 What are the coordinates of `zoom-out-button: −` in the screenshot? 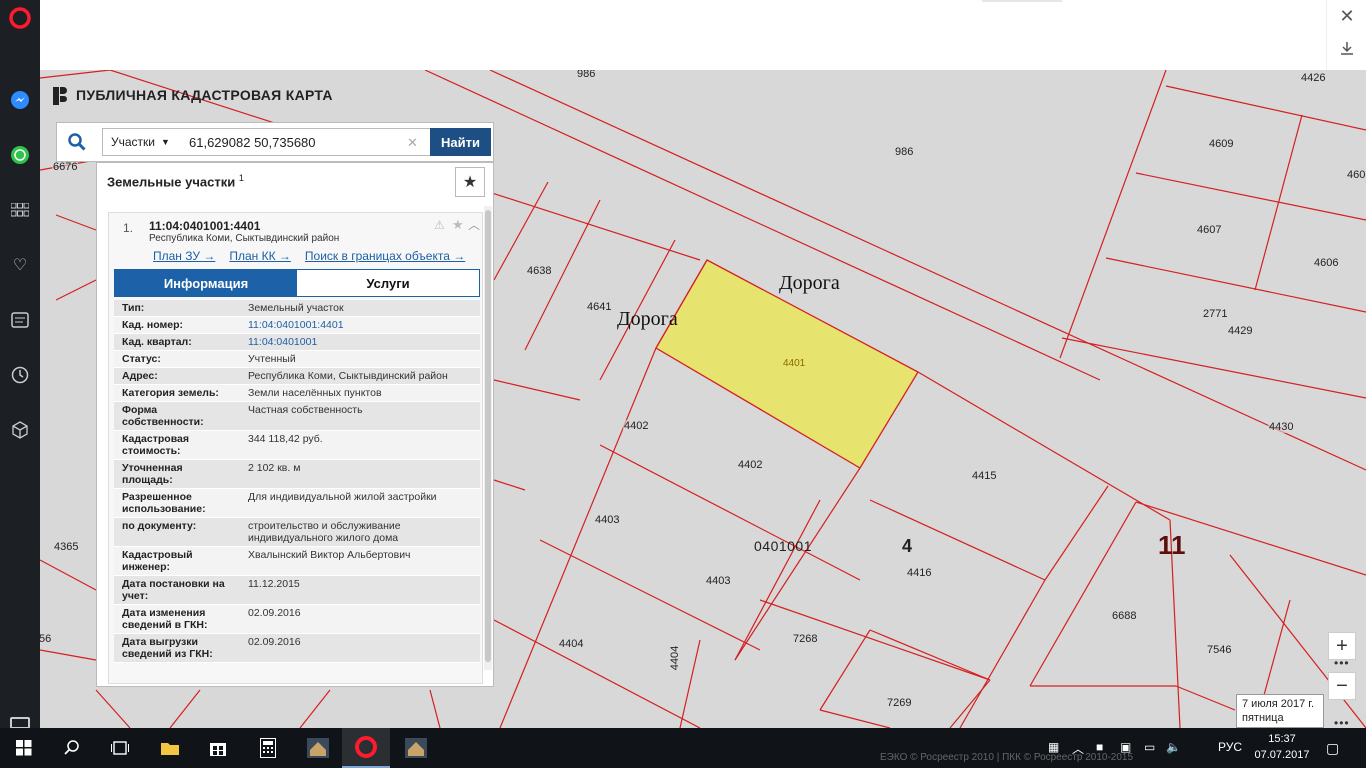 It's located at (1342, 686).